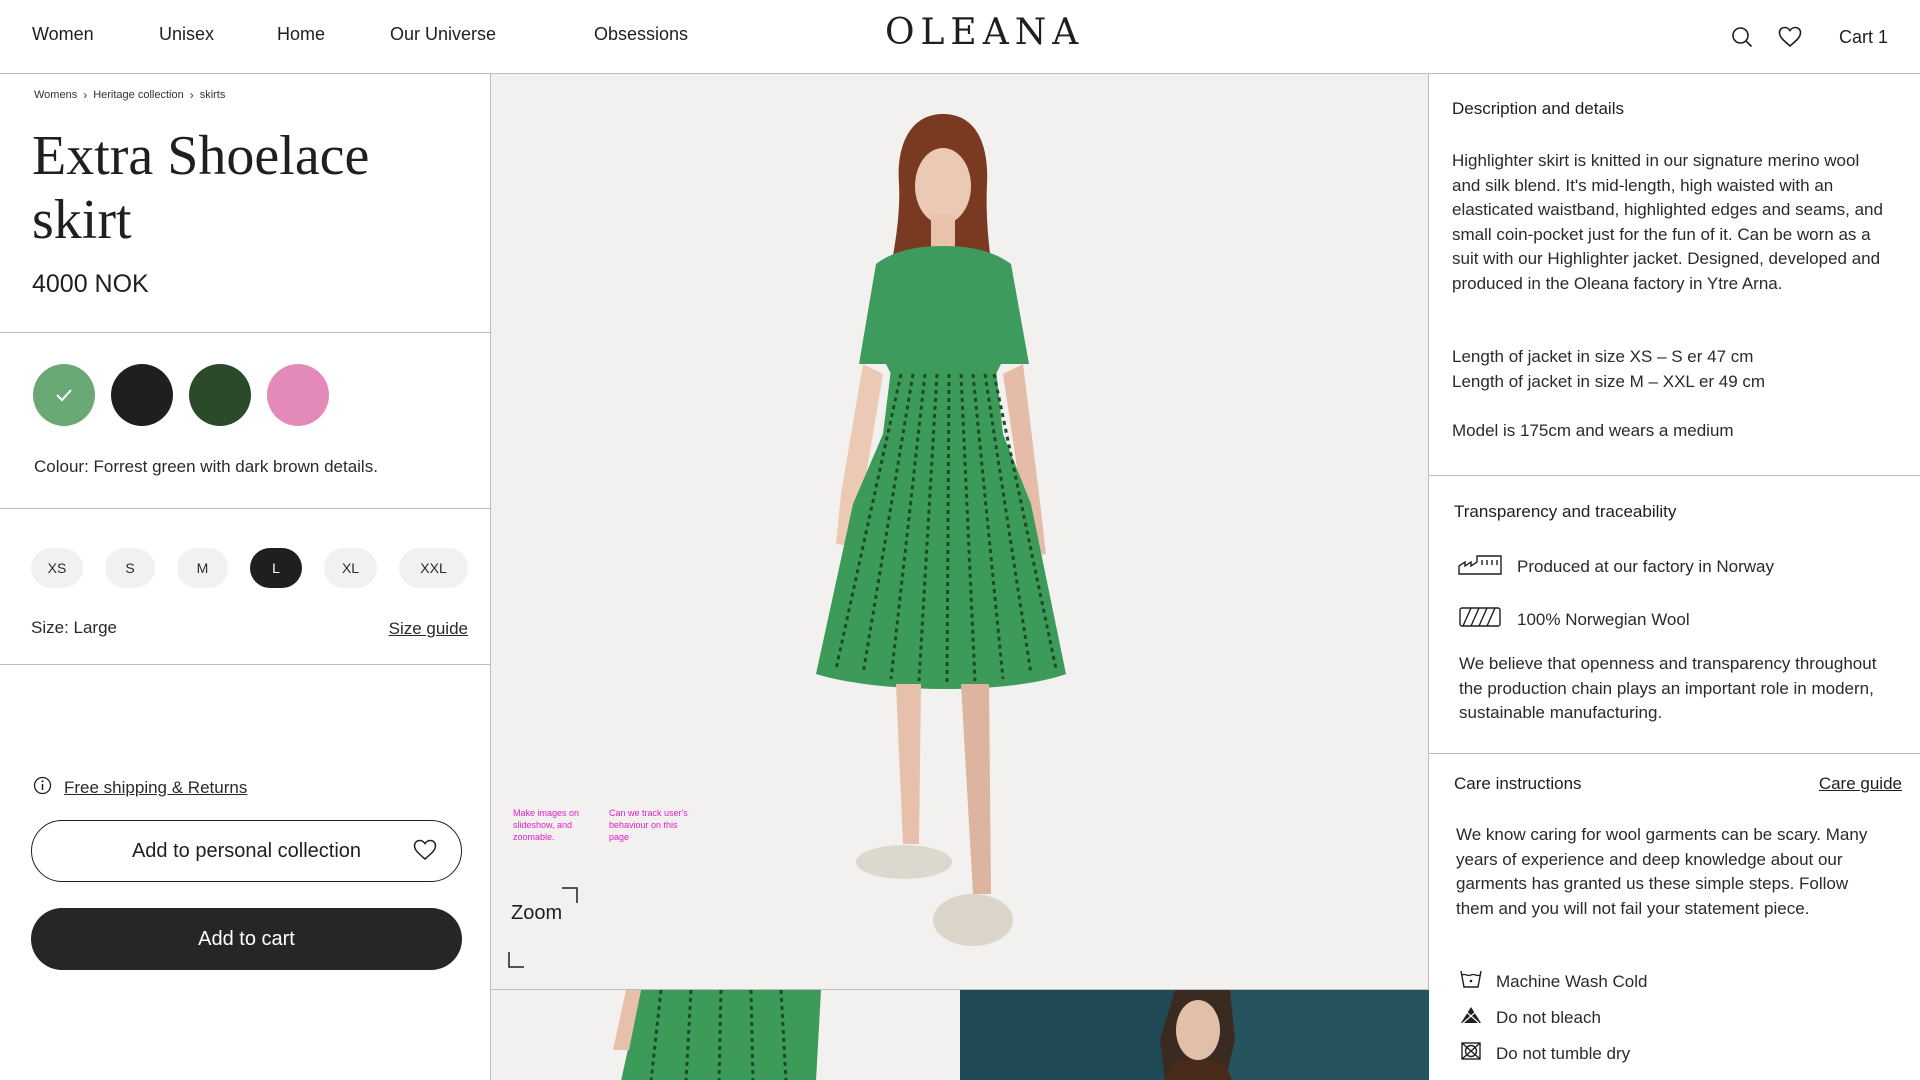 The height and width of the screenshot is (1080, 1920). I want to click on no-bleach-icon, so click(1471, 1017).